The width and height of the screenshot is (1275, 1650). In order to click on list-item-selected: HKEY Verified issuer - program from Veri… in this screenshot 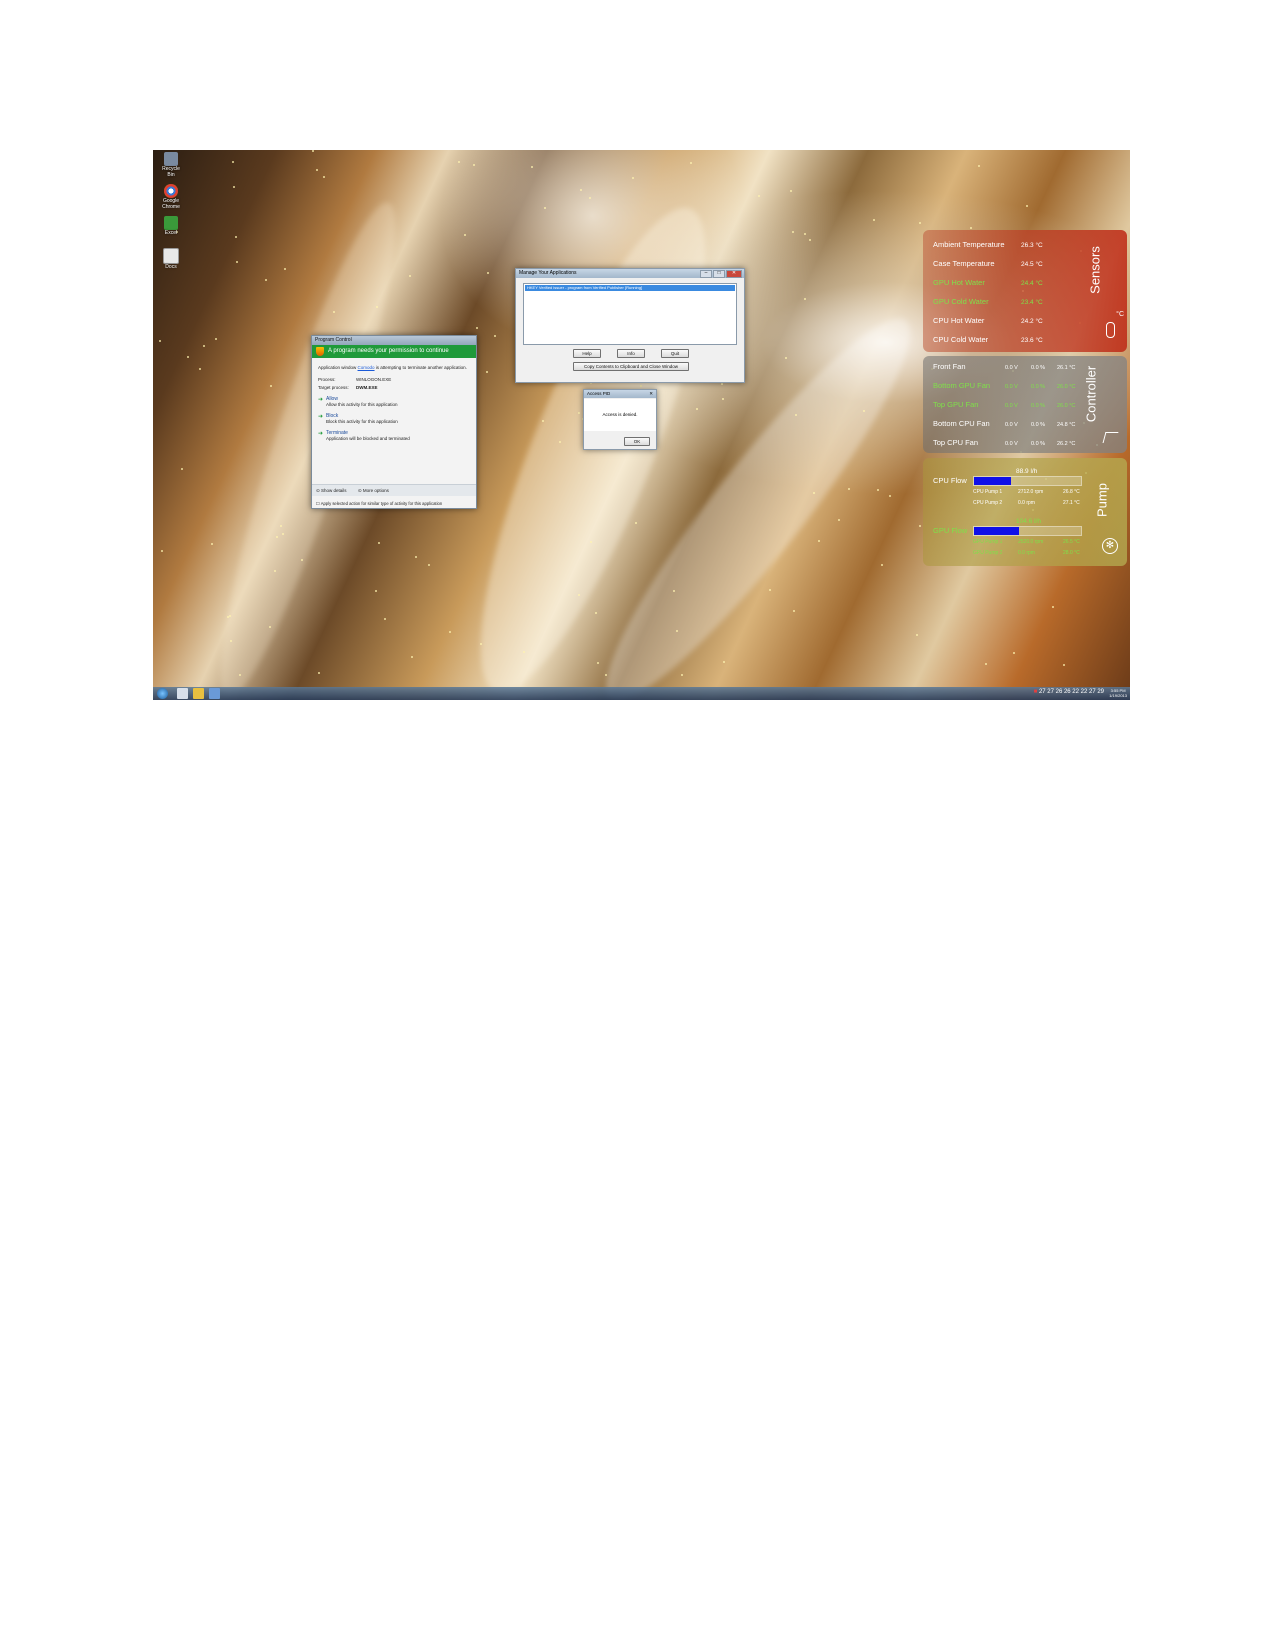, I will do `click(630, 288)`.